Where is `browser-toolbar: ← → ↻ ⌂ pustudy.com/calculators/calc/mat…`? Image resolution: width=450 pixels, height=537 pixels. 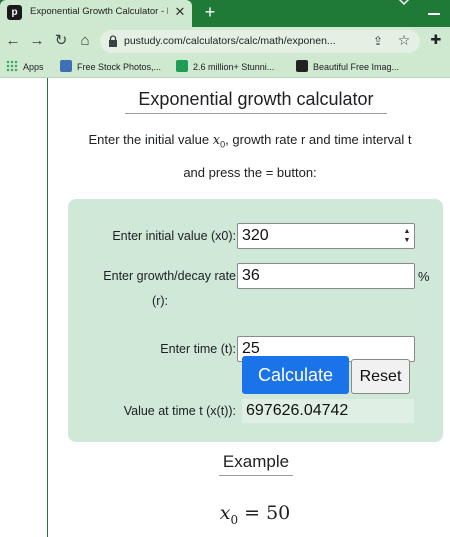
browser-toolbar: ← → ↻ ⌂ pustudy.com/calculators/calc/mat… is located at coordinates (225, 41).